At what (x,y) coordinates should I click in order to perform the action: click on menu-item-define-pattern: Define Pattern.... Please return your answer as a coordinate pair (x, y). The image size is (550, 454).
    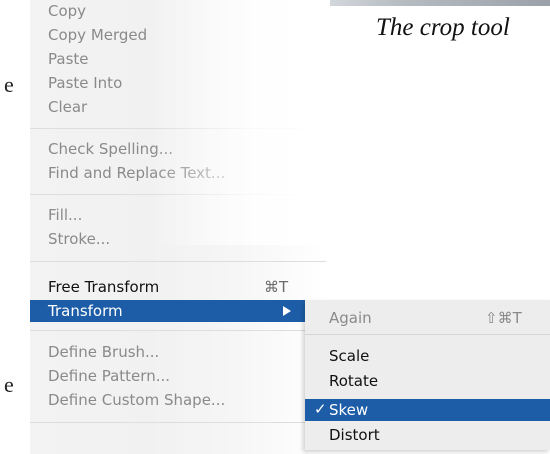
    Looking at the image, I should click on (109, 376).